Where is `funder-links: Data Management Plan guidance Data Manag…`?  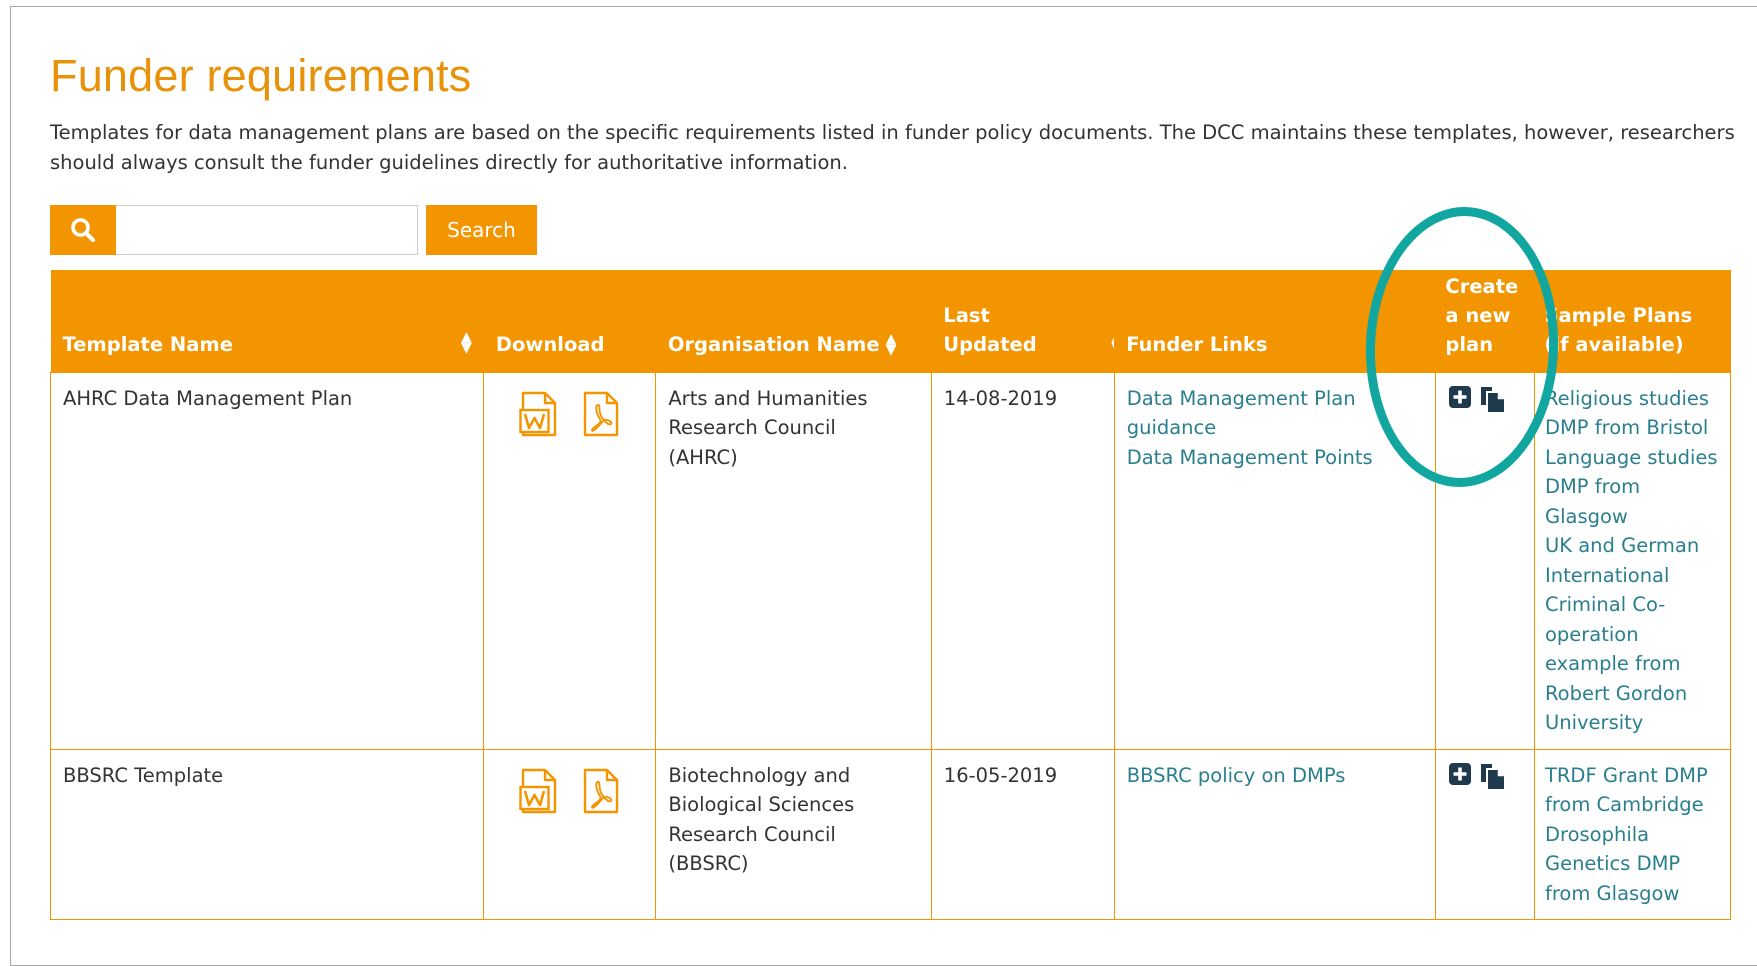 funder-links: Data Management Plan guidance Data Manag… is located at coordinates (1274, 560).